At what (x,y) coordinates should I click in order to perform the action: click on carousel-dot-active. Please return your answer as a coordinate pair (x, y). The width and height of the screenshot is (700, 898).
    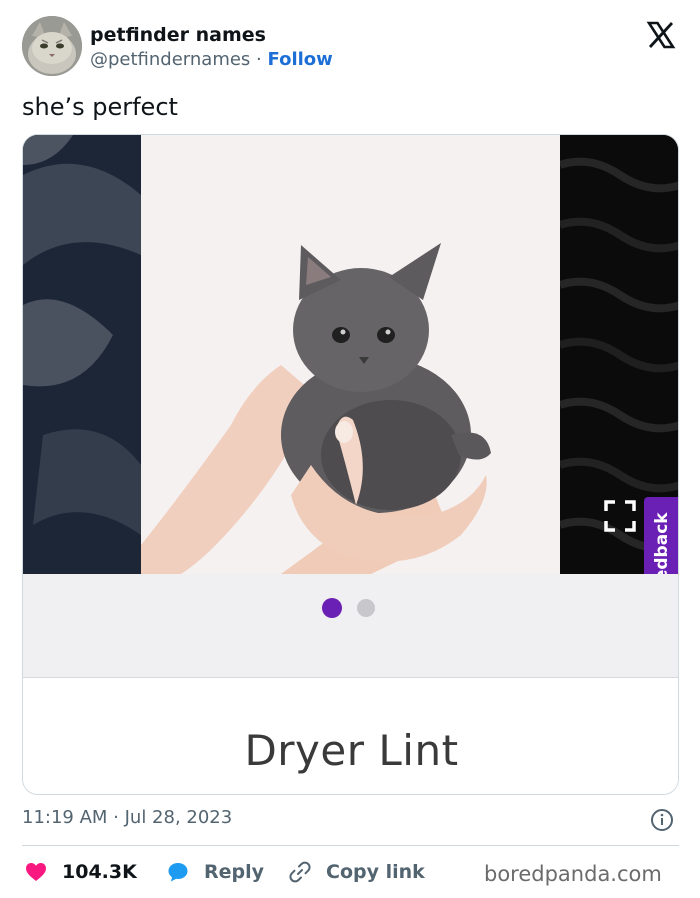
    Looking at the image, I should click on (332, 608).